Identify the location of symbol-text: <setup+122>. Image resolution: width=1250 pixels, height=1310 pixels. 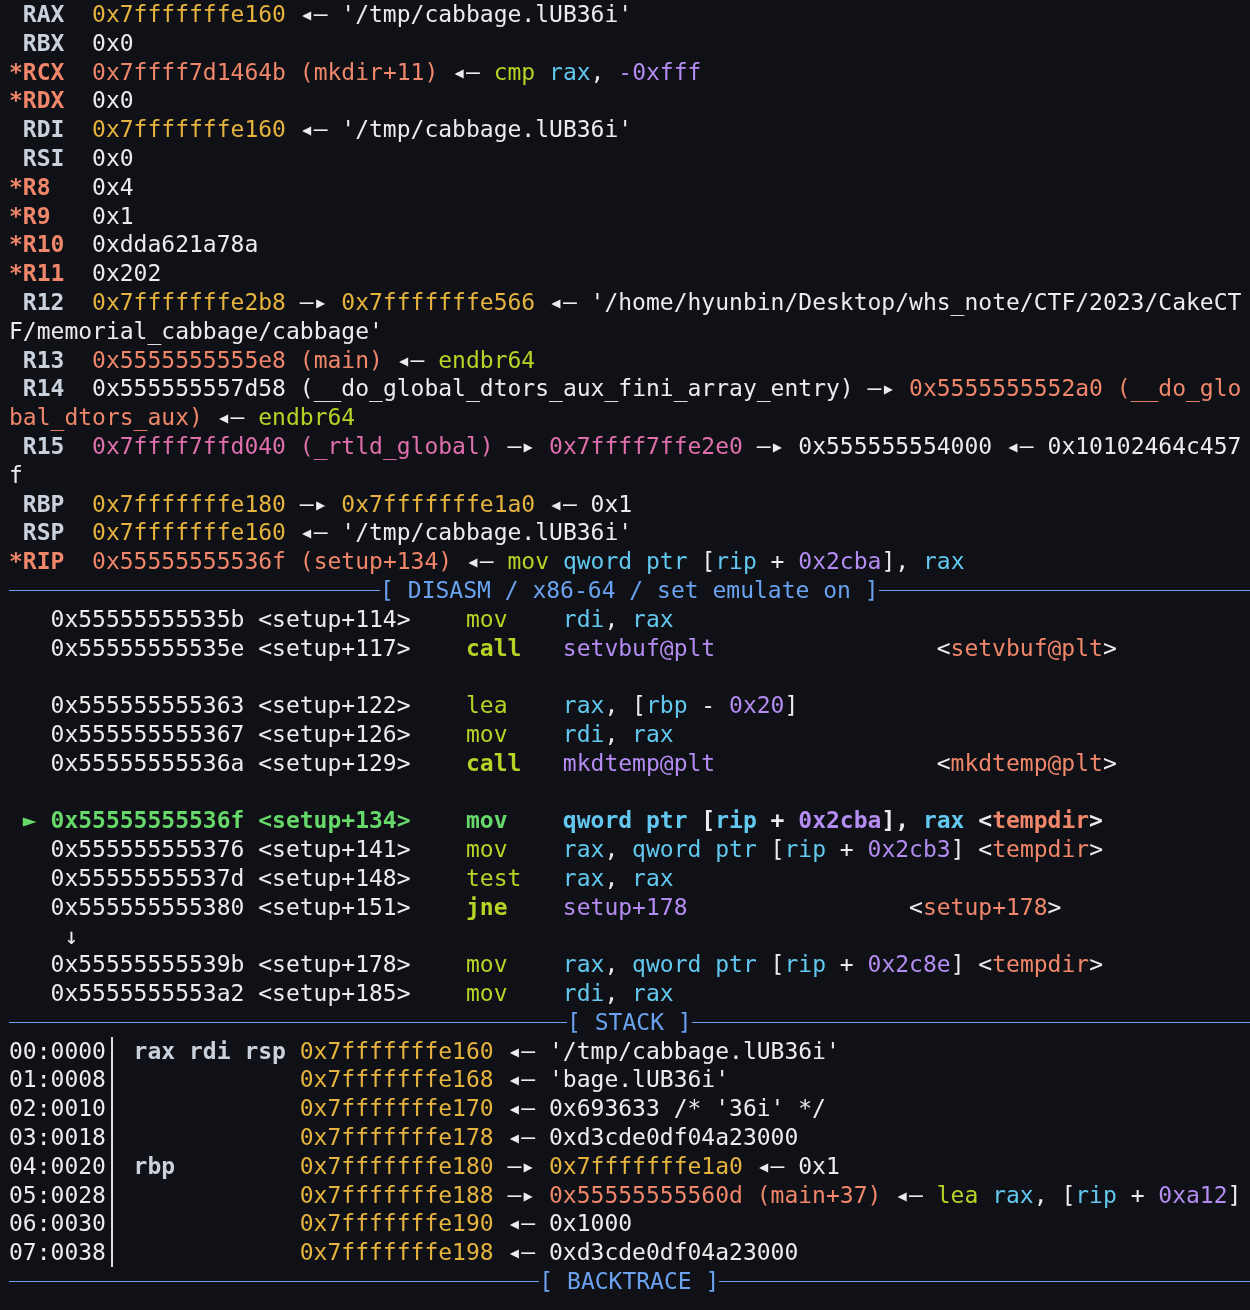
(334, 705).